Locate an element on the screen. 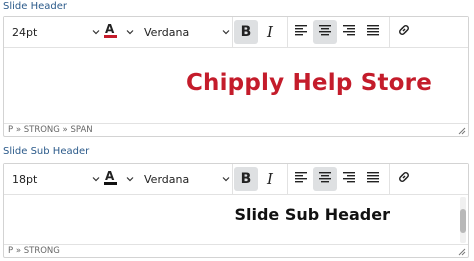 This screenshot has height=261, width=474. header-text: Chipply Help Store is located at coordinates (308, 83).